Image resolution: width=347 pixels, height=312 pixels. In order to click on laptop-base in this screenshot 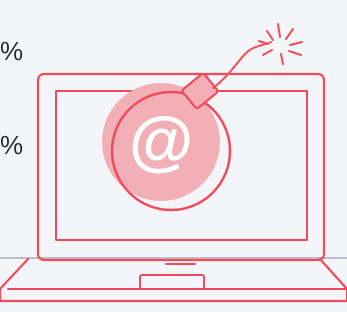, I will do `click(173, 280)`.